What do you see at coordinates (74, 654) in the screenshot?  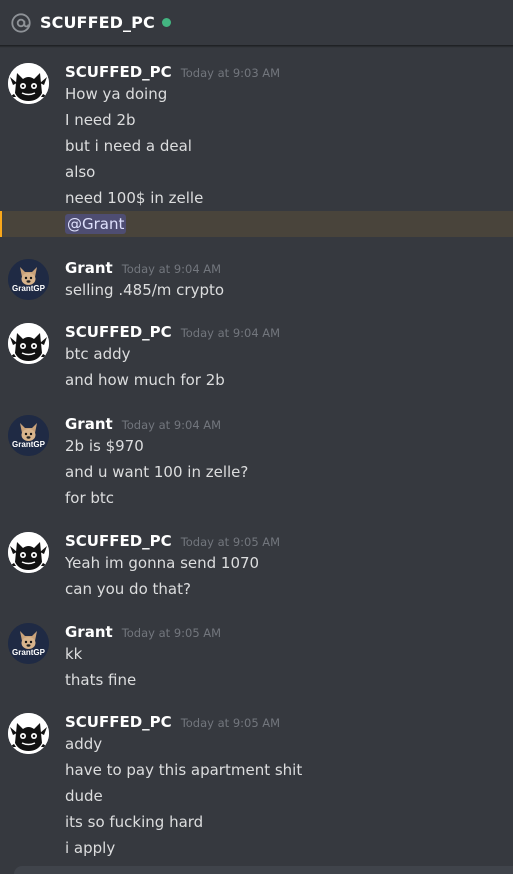 I see `message-text: kk` at bounding box center [74, 654].